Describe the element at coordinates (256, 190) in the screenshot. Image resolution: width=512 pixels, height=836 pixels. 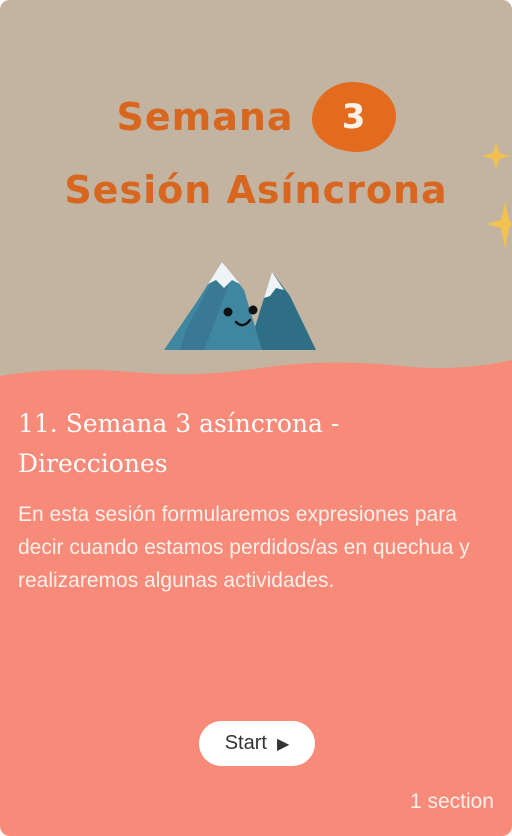
I see `hero-subtitle: Sesión Asíncrona` at that location.